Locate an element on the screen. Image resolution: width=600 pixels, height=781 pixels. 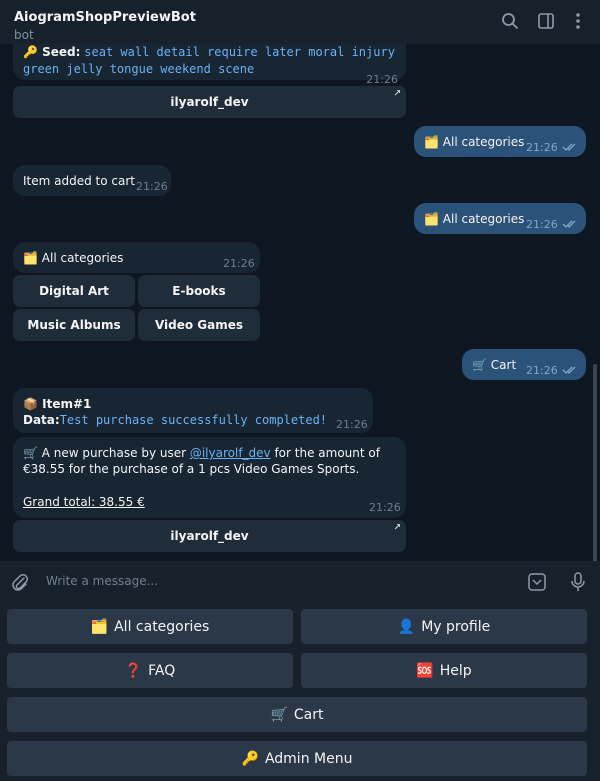
help-button: 🆘 Help is located at coordinates (444, 670).